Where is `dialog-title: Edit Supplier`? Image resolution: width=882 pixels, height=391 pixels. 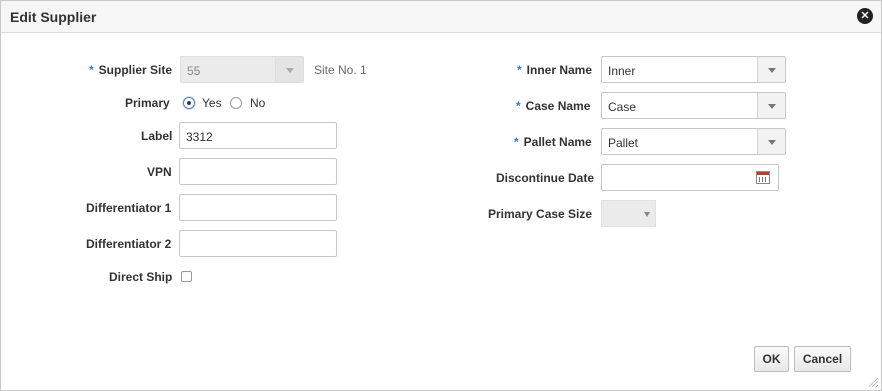
dialog-title: Edit Supplier is located at coordinates (53, 17).